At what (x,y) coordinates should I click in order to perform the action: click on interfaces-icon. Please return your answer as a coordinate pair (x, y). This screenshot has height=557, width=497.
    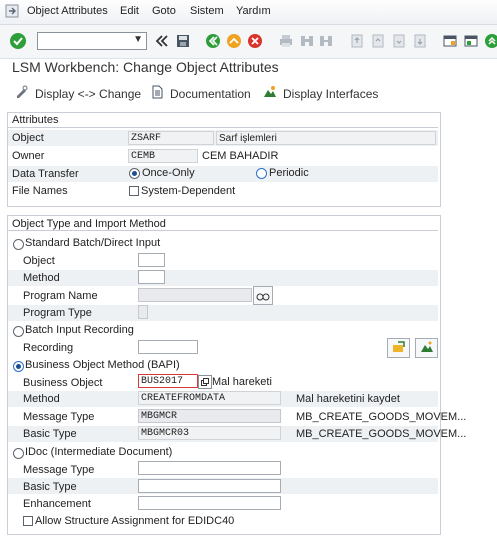
    Looking at the image, I should click on (270, 93).